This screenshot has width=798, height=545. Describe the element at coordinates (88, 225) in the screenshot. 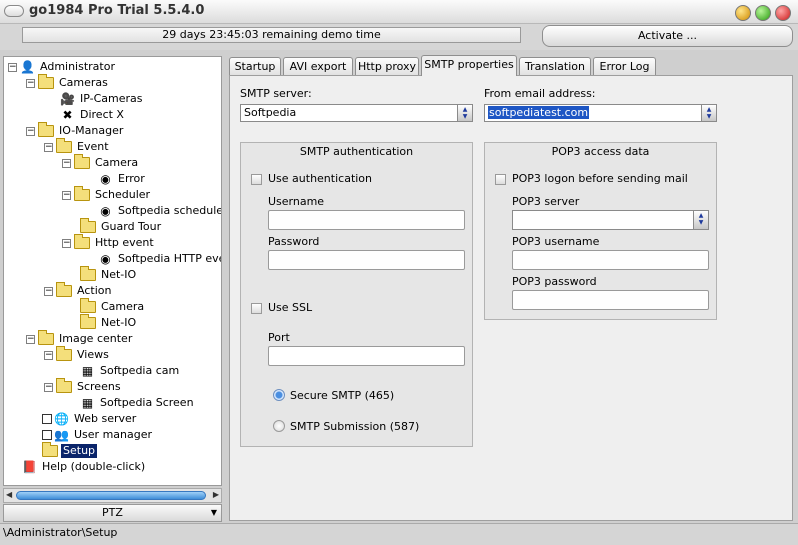

I see `folder-locked-icon` at that location.